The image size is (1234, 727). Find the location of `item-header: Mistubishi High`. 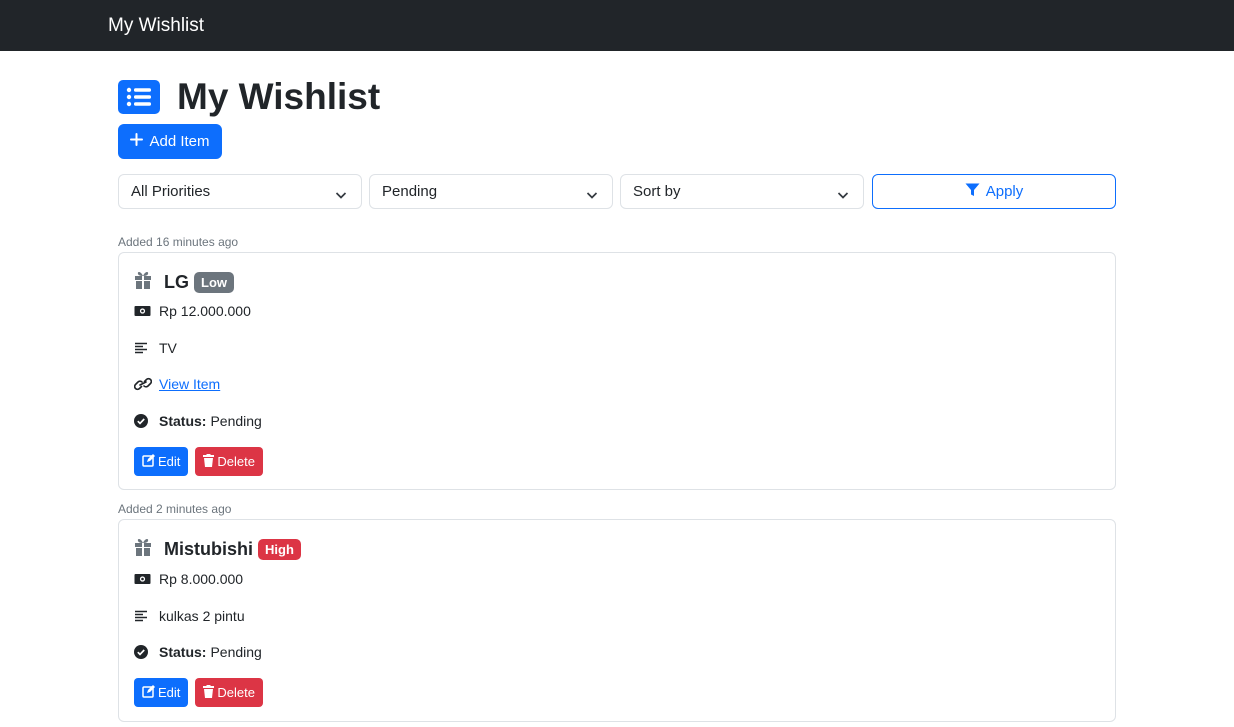

item-header: Mistubishi High is located at coordinates (217, 549).